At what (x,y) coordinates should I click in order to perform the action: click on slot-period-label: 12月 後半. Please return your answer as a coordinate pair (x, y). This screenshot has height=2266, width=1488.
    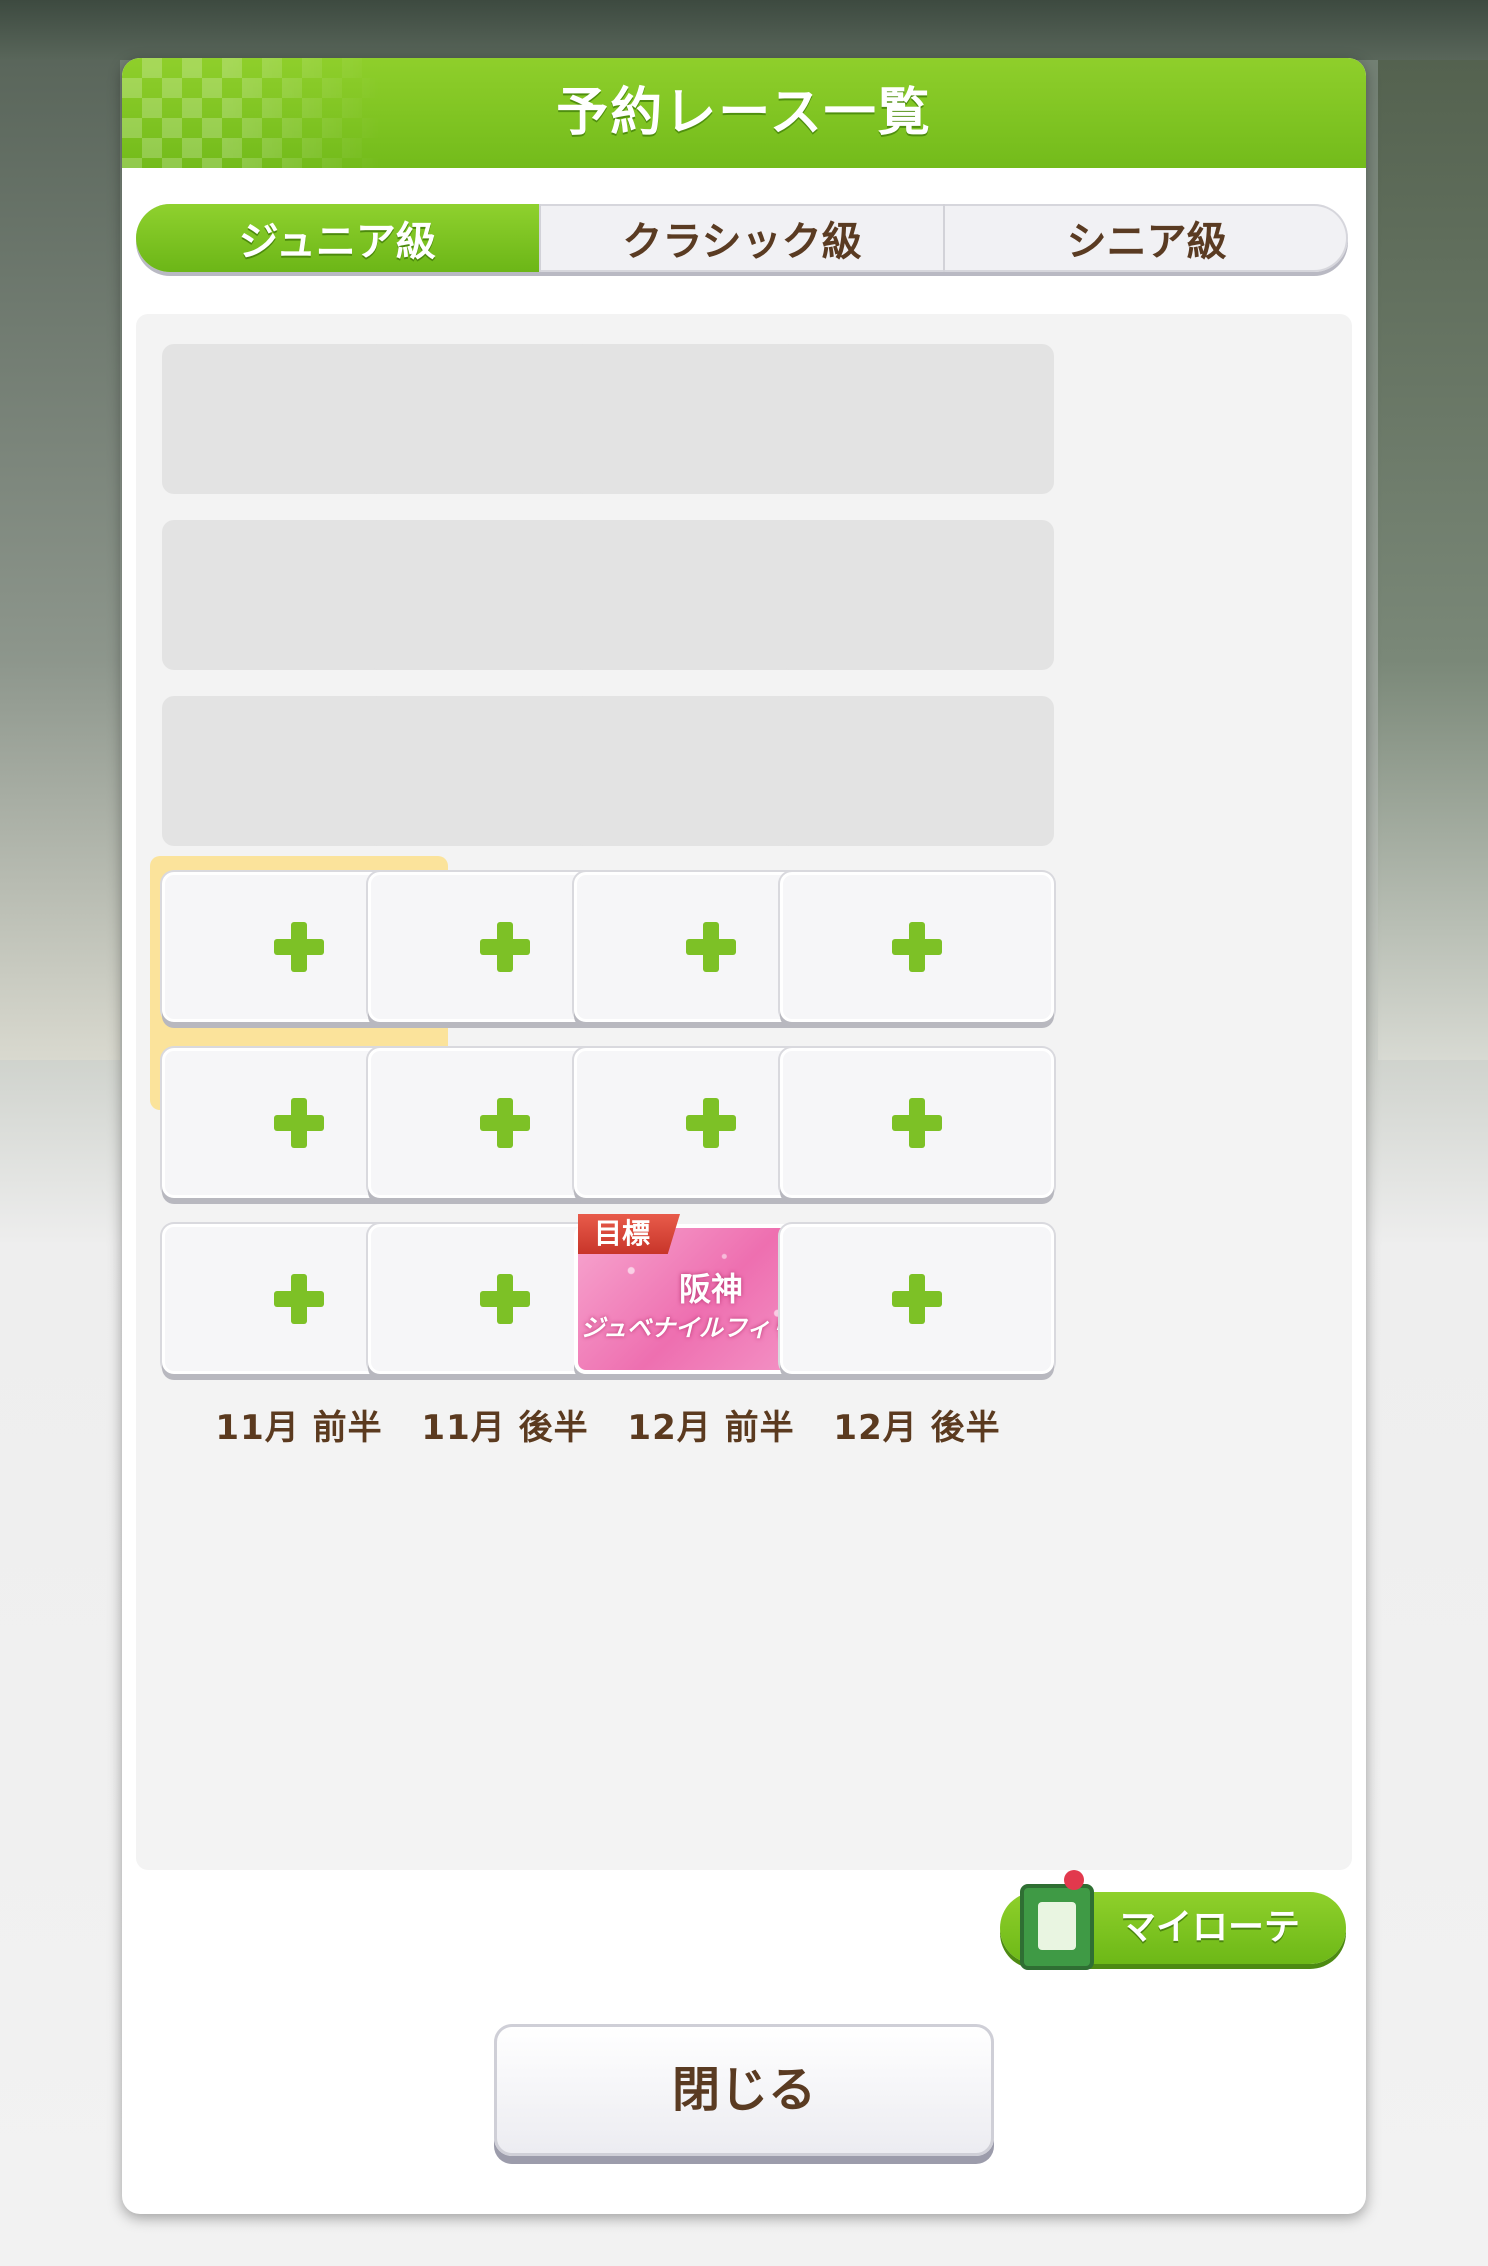
    Looking at the image, I should click on (917, 1428).